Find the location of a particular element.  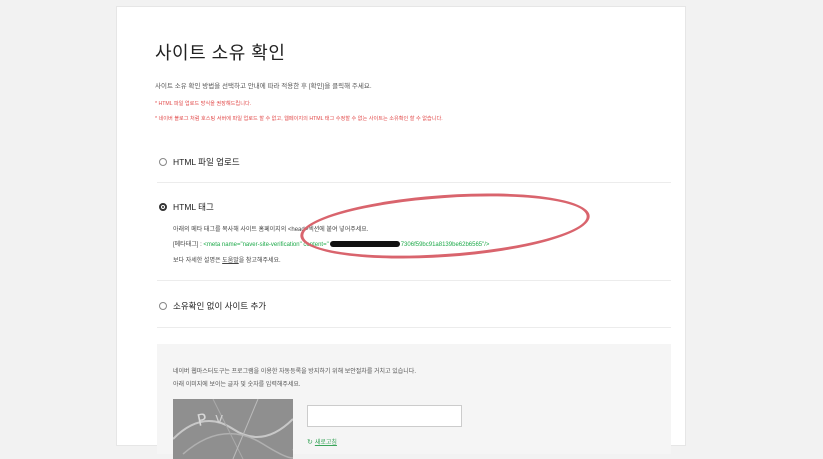

option-html-tag: HTML 태그 is located at coordinates (186, 207).